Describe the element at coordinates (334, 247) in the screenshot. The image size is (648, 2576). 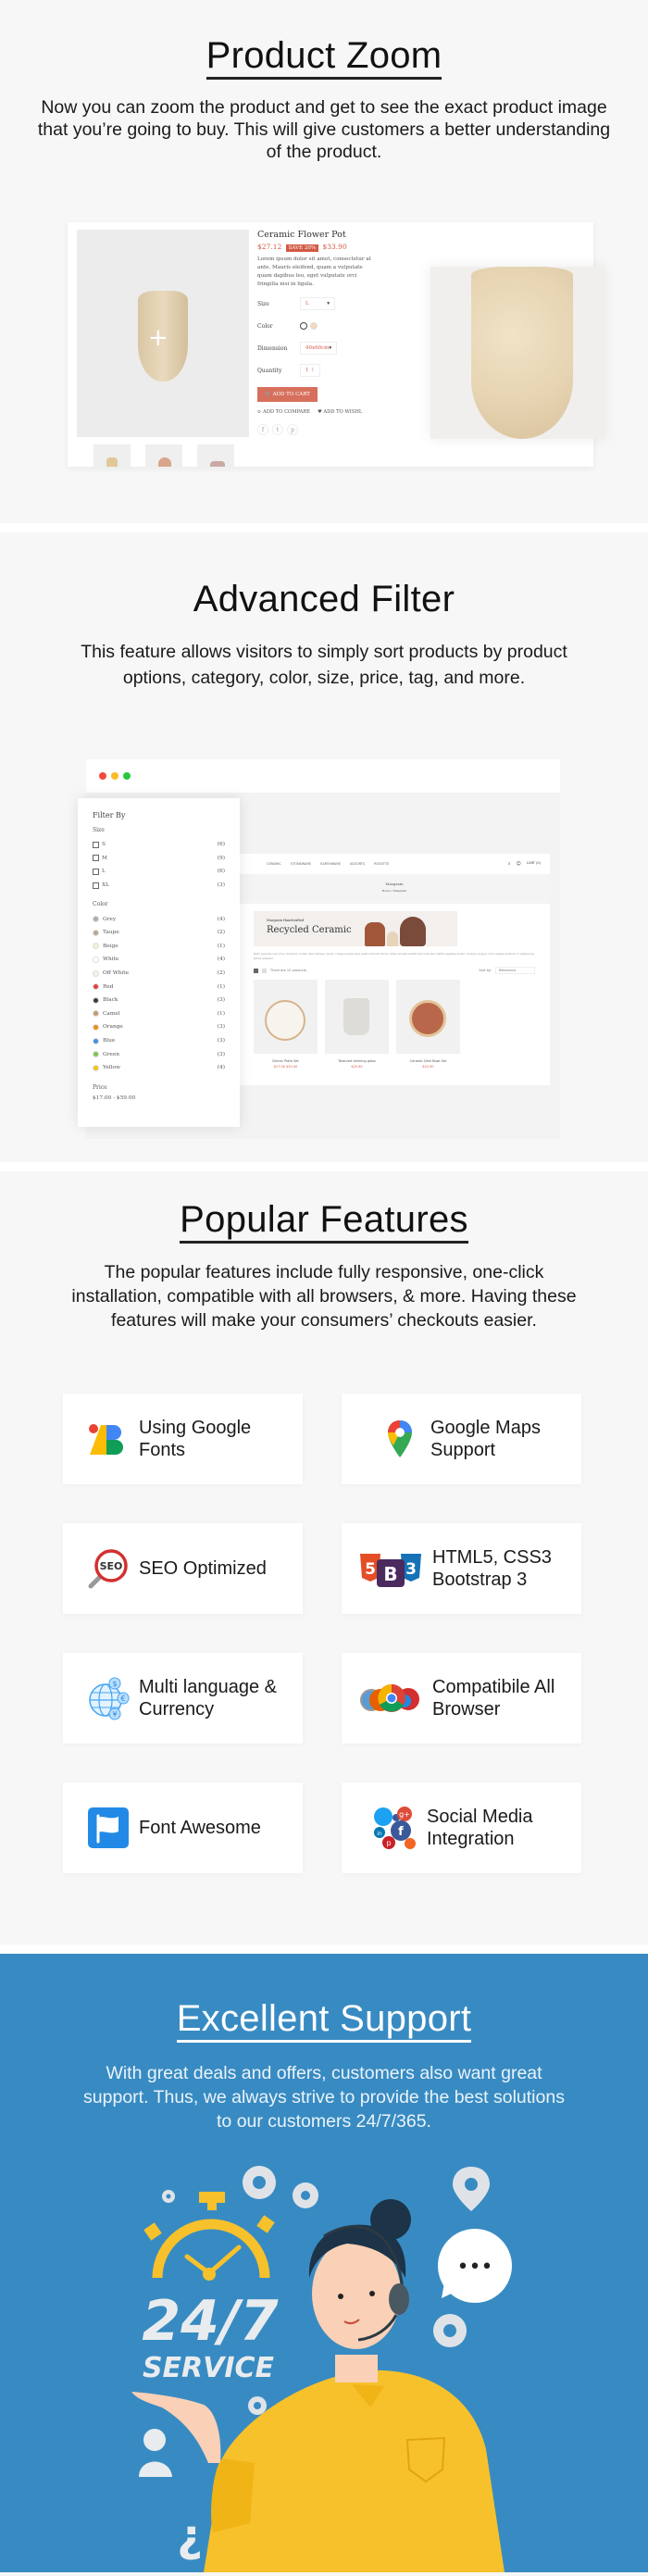
I see `product-old-price: $33.90` at that location.